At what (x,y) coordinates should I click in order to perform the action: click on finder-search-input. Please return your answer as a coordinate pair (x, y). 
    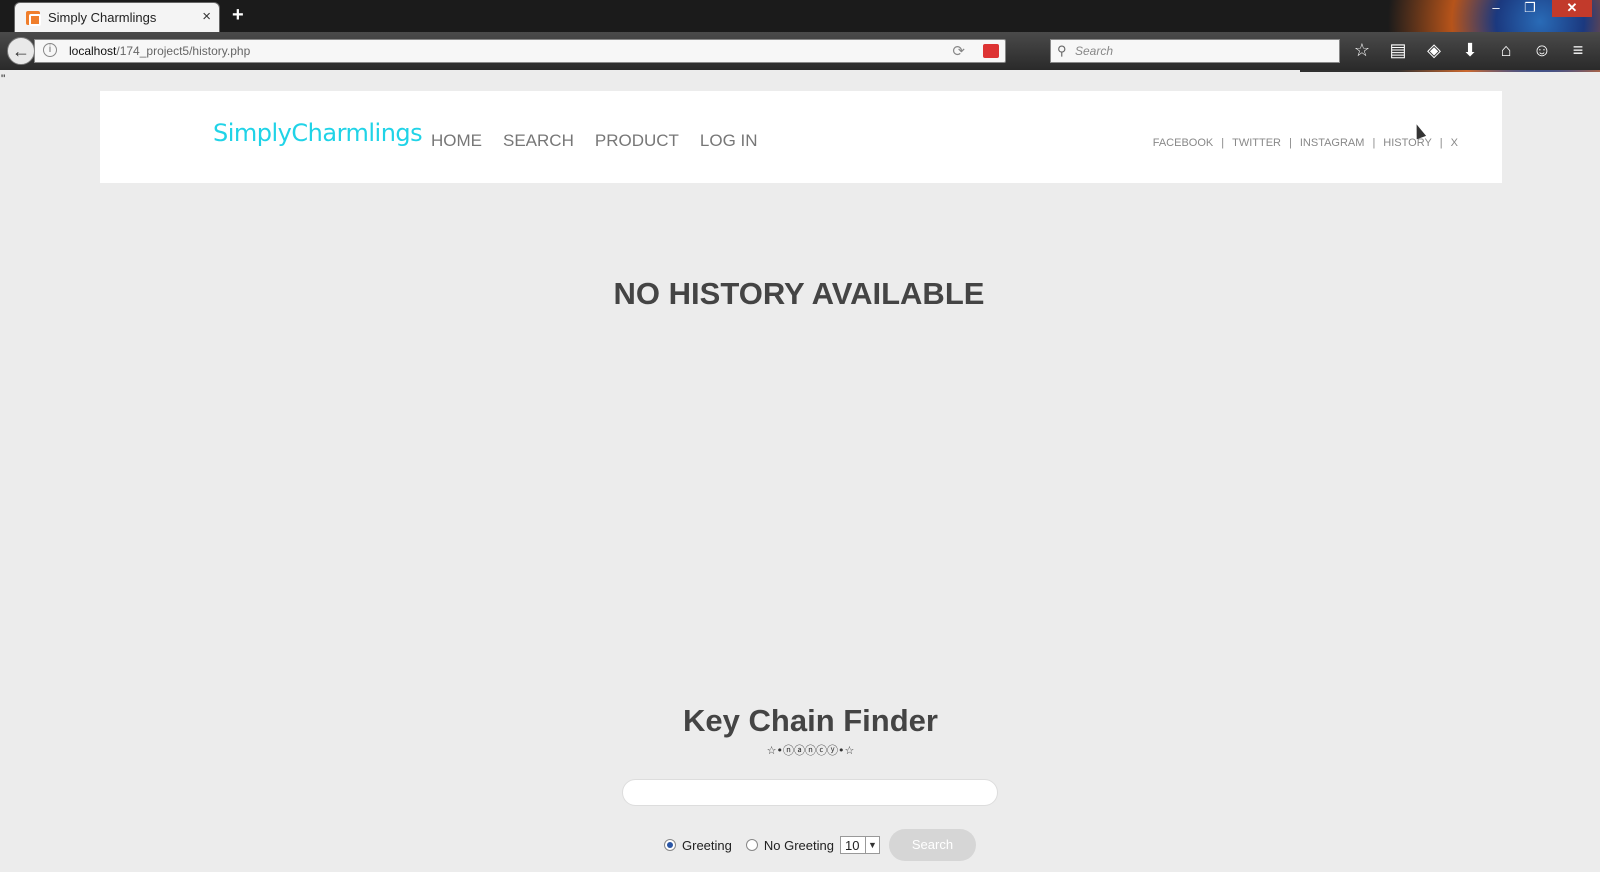
    Looking at the image, I should click on (810, 792).